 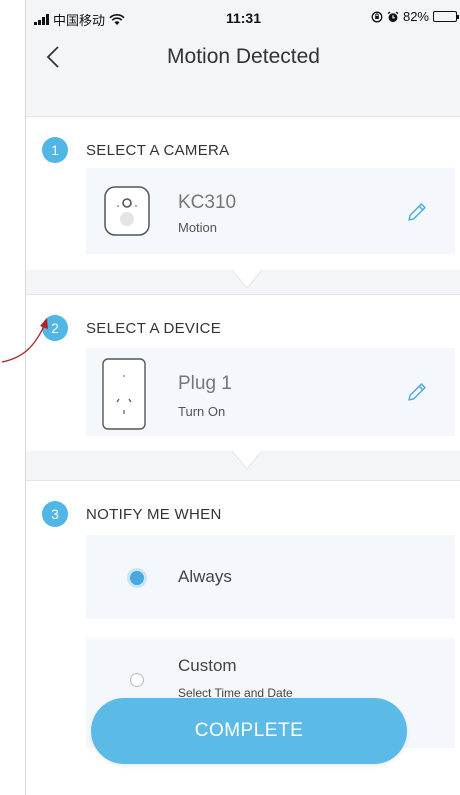 I want to click on status-right: 82%, so click(x=415, y=16).